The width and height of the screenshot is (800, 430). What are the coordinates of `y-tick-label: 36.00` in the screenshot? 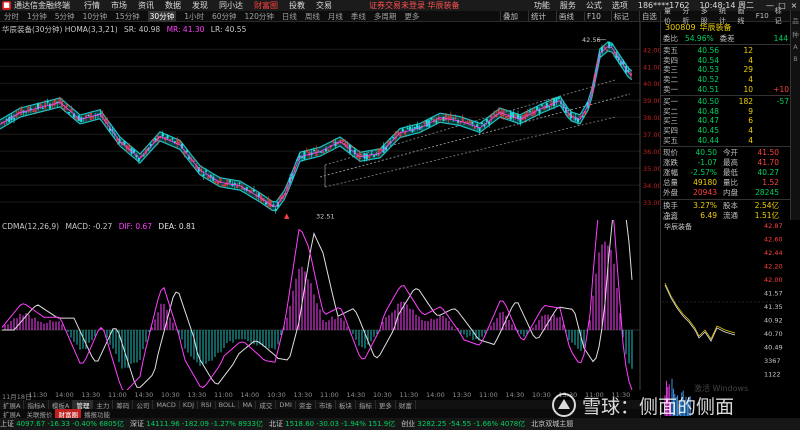 It's located at (651, 152).